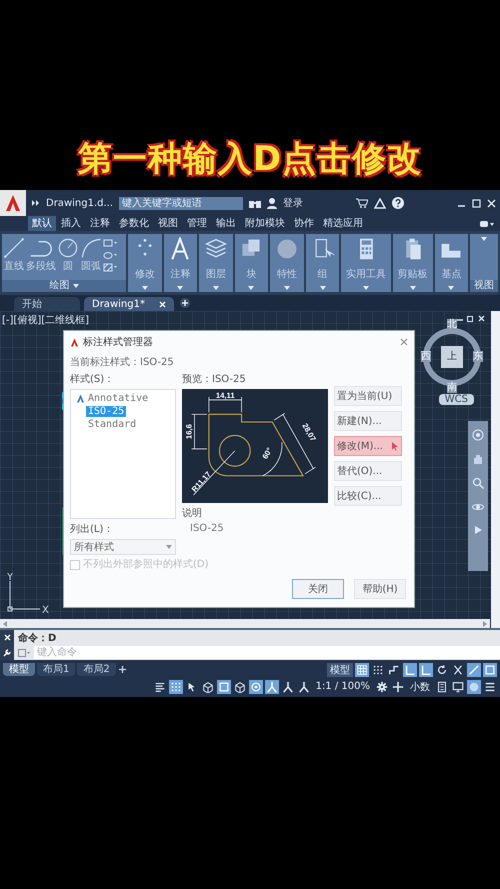 This screenshot has height=889, width=500. Describe the element at coordinates (225, 395) in the screenshot. I see `dimension-text: 14,11` at that location.